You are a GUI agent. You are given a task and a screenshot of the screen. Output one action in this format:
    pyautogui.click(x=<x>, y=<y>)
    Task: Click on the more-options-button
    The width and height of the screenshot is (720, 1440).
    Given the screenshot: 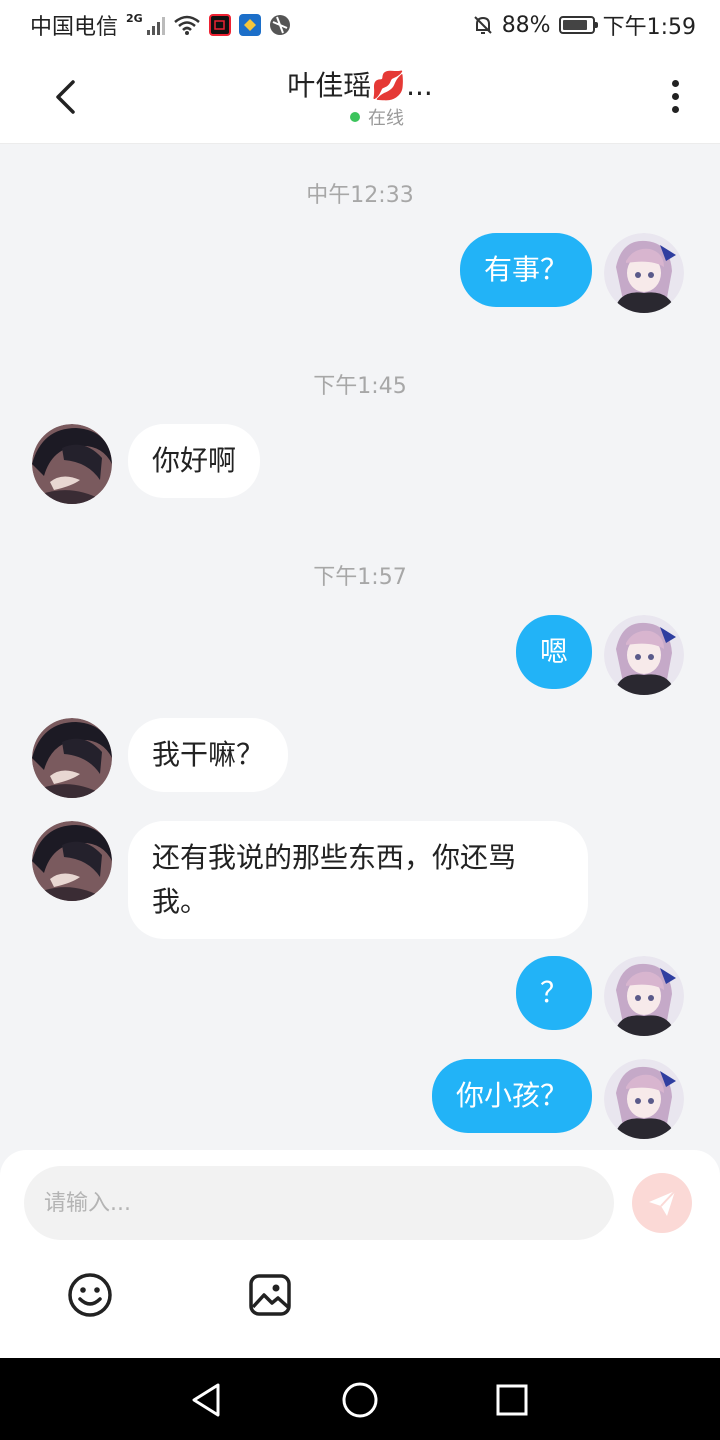 What is the action you would take?
    pyautogui.click(x=675, y=96)
    